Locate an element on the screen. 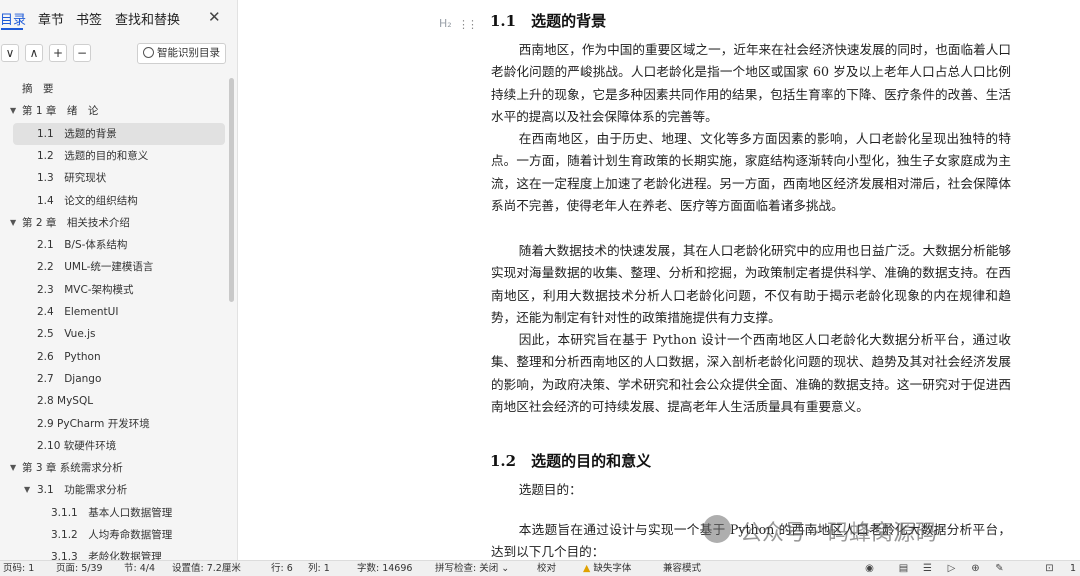  status-row: 行: 6 is located at coordinates (282, 568).